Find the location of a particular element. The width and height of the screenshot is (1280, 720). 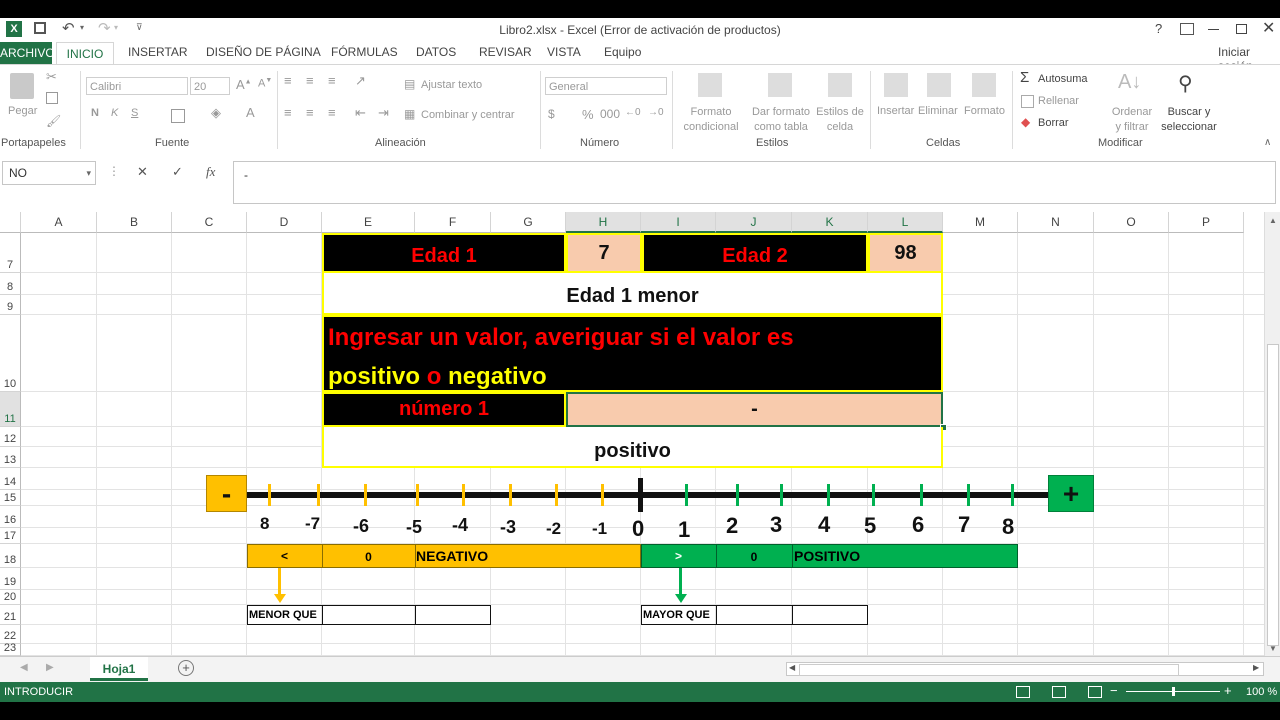

zoom-level: 100 % is located at coordinates (1261, 692).